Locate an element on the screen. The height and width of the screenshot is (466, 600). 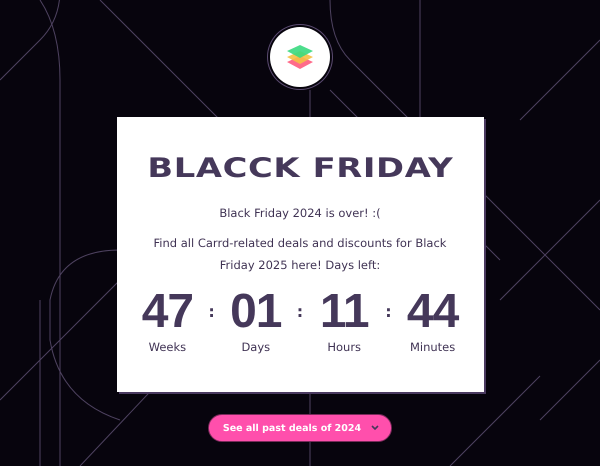
message-text: Find all Carrd-related deals and discounts for Black Friday 2025 here! Days left: is located at coordinates (300, 254).